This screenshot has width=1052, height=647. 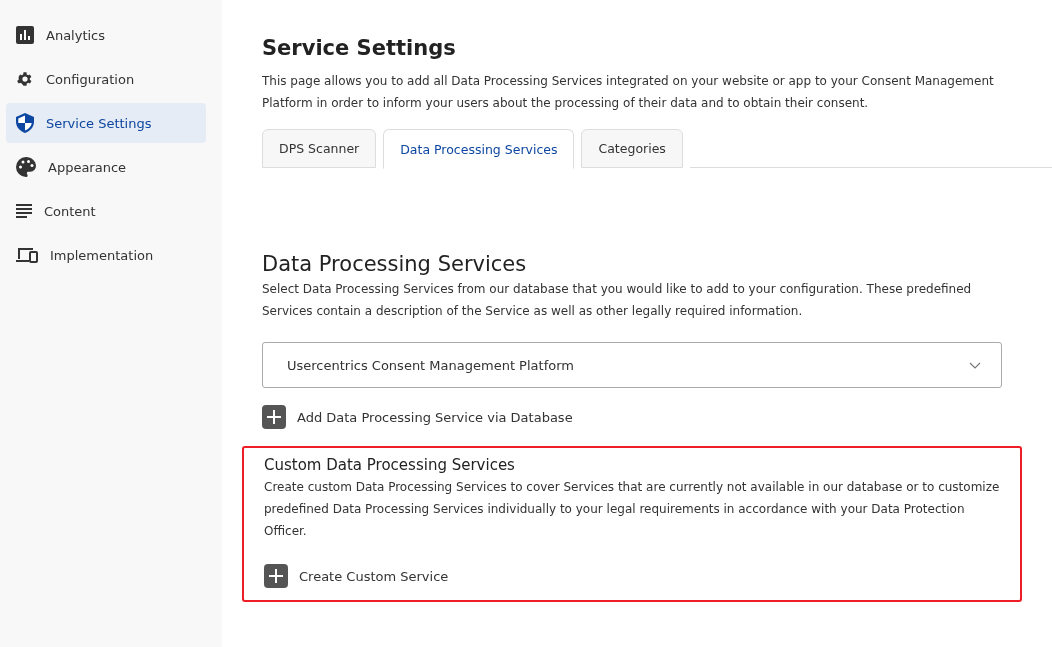 What do you see at coordinates (25, 35) in the screenshot?
I see `bar-chart-icon` at bounding box center [25, 35].